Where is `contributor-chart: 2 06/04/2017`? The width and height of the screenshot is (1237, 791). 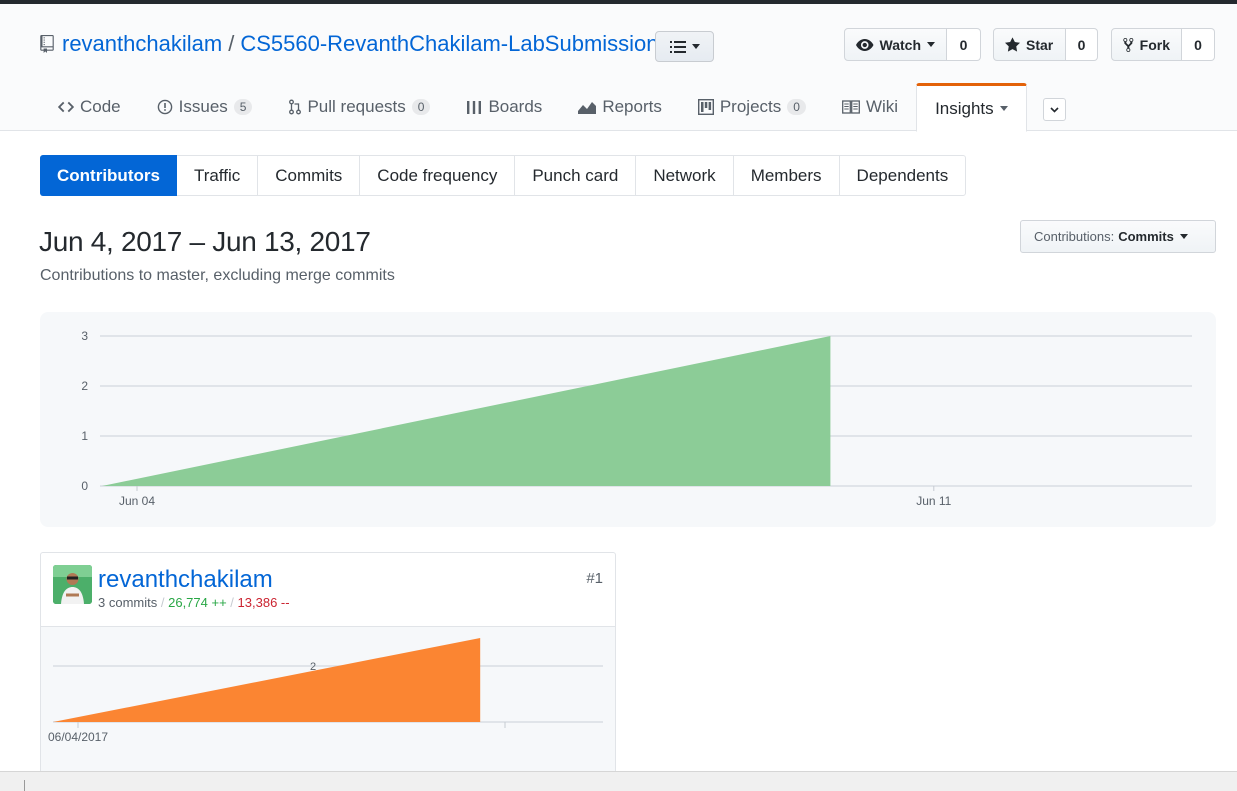 contributor-chart: 2 06/04/2017 is located at coordinates (328, 709).